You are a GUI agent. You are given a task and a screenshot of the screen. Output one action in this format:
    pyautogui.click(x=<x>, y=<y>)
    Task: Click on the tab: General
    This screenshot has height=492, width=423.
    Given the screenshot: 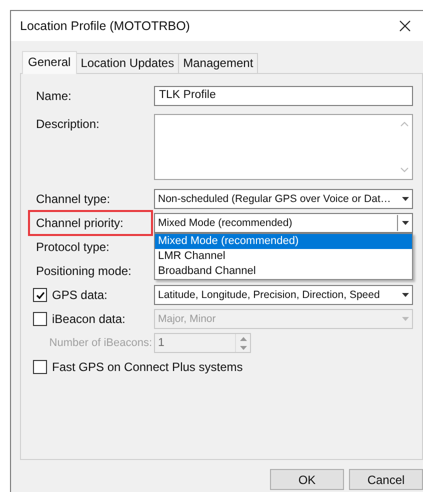 What is the action you would take?
    pyautogui.click(x=49, y=62)
    